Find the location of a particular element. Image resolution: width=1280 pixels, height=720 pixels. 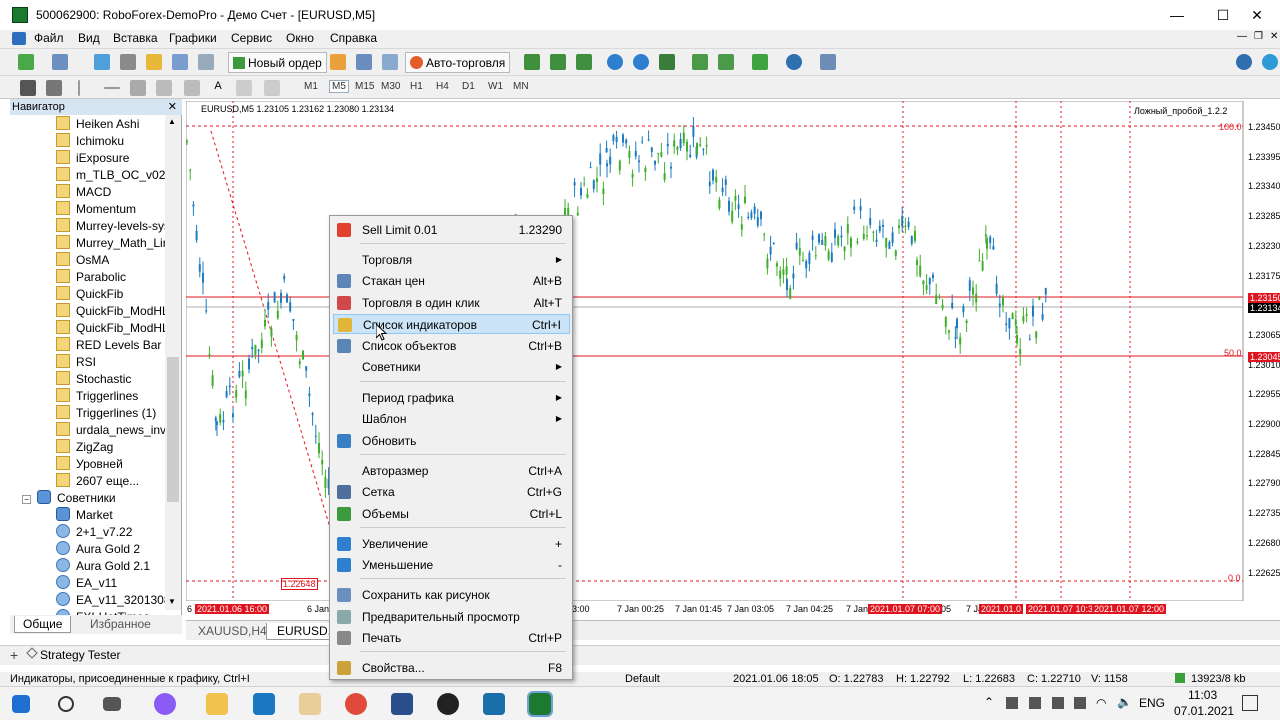

menu-help: Справка is located at coordinates (353, 38).